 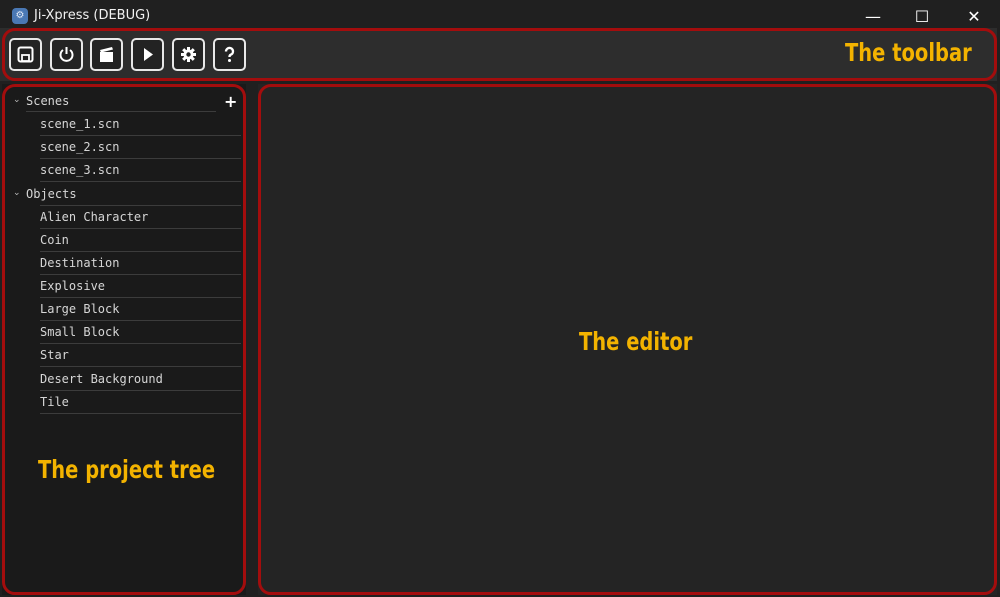 I want to click on save-icon, so click(x=25, y=54).